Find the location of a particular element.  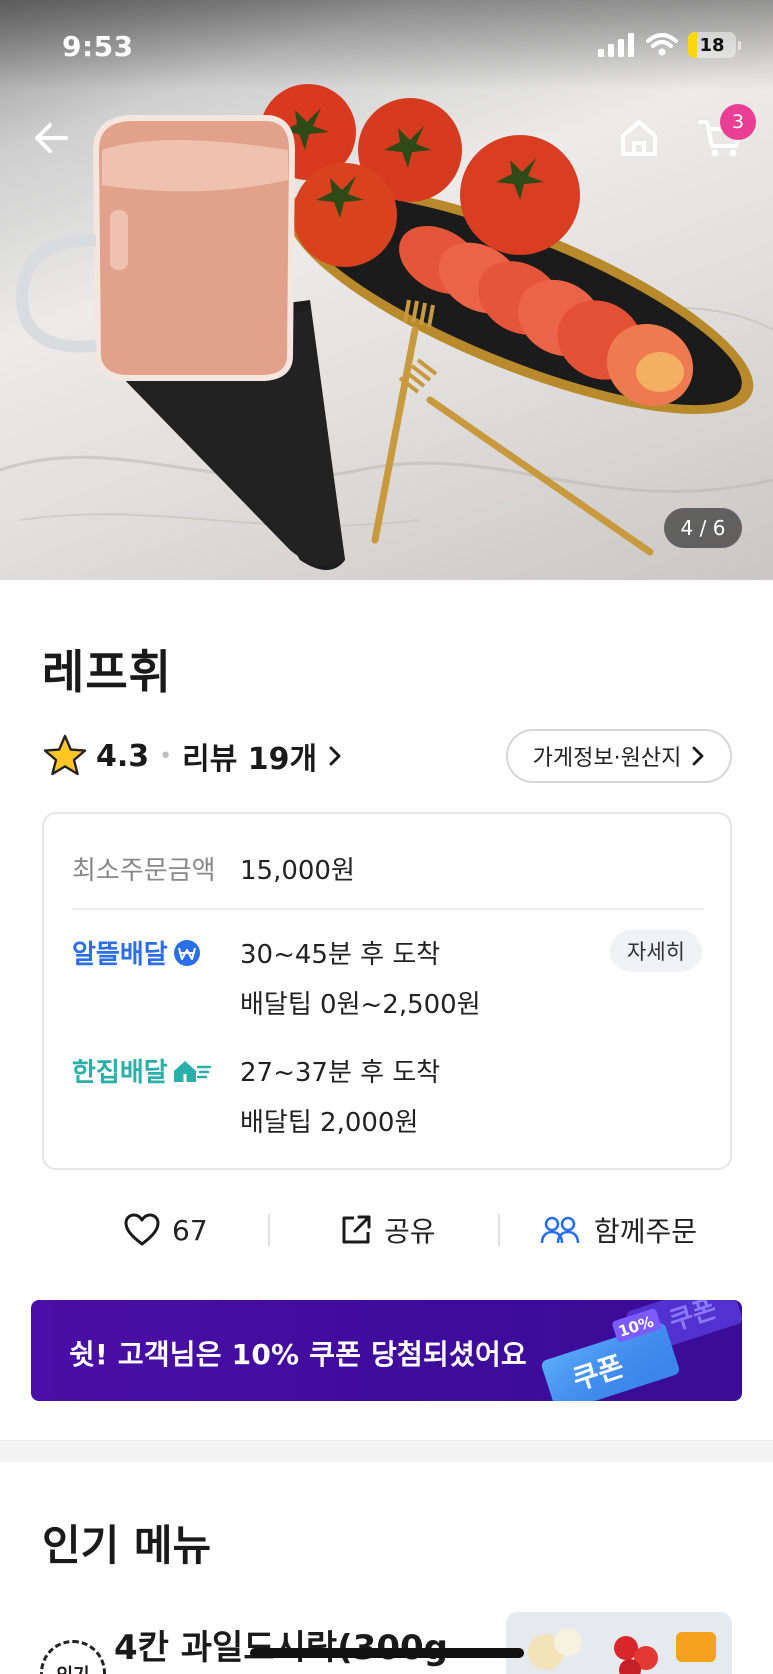

hanjip-house-icon is located at coordinates (192, 1071).